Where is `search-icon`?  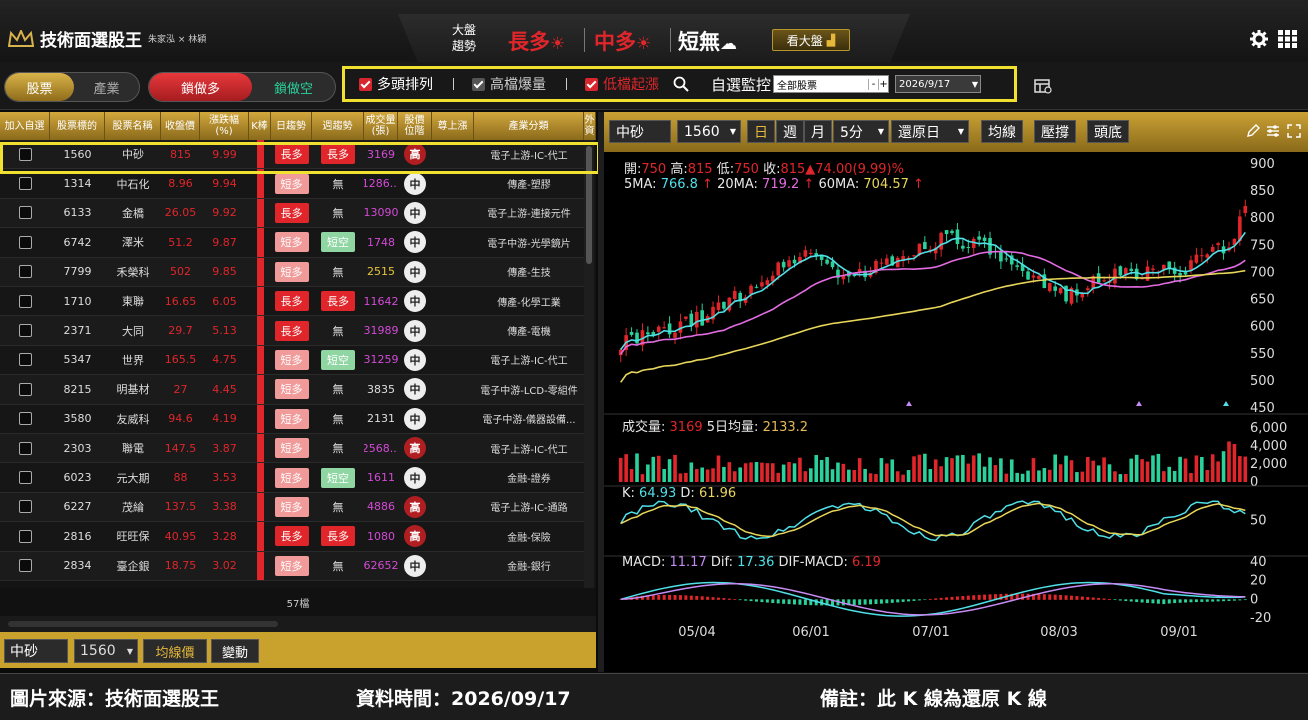
search-icon is located at coordinates (681, 84).